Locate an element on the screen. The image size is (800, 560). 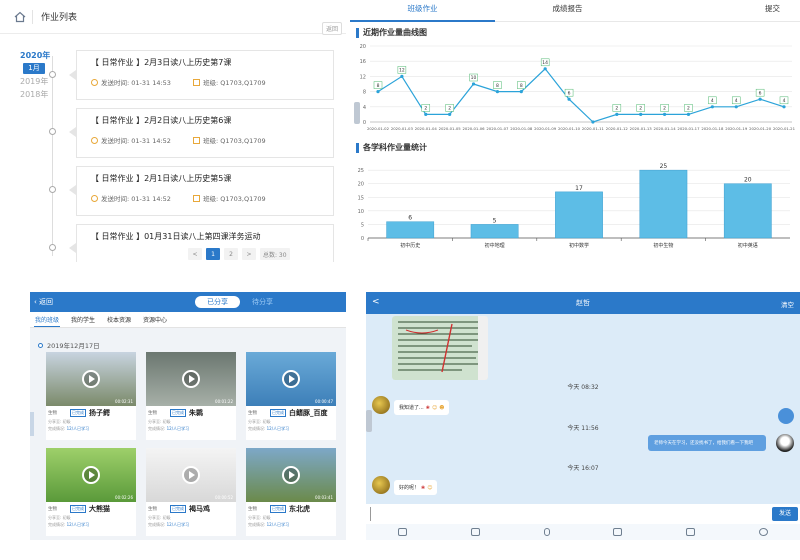
data-point is located at coordinates (664, 114).